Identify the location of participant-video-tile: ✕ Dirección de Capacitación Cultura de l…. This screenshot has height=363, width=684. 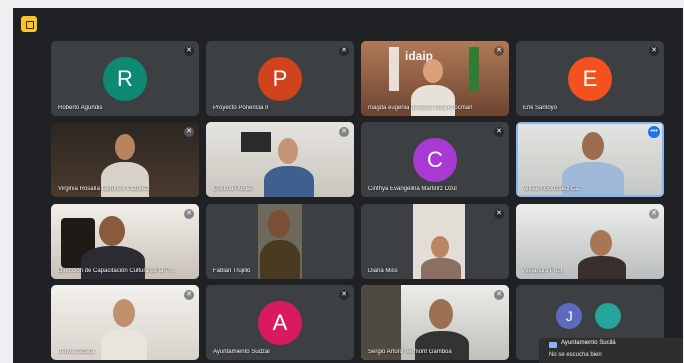
(125, 241).